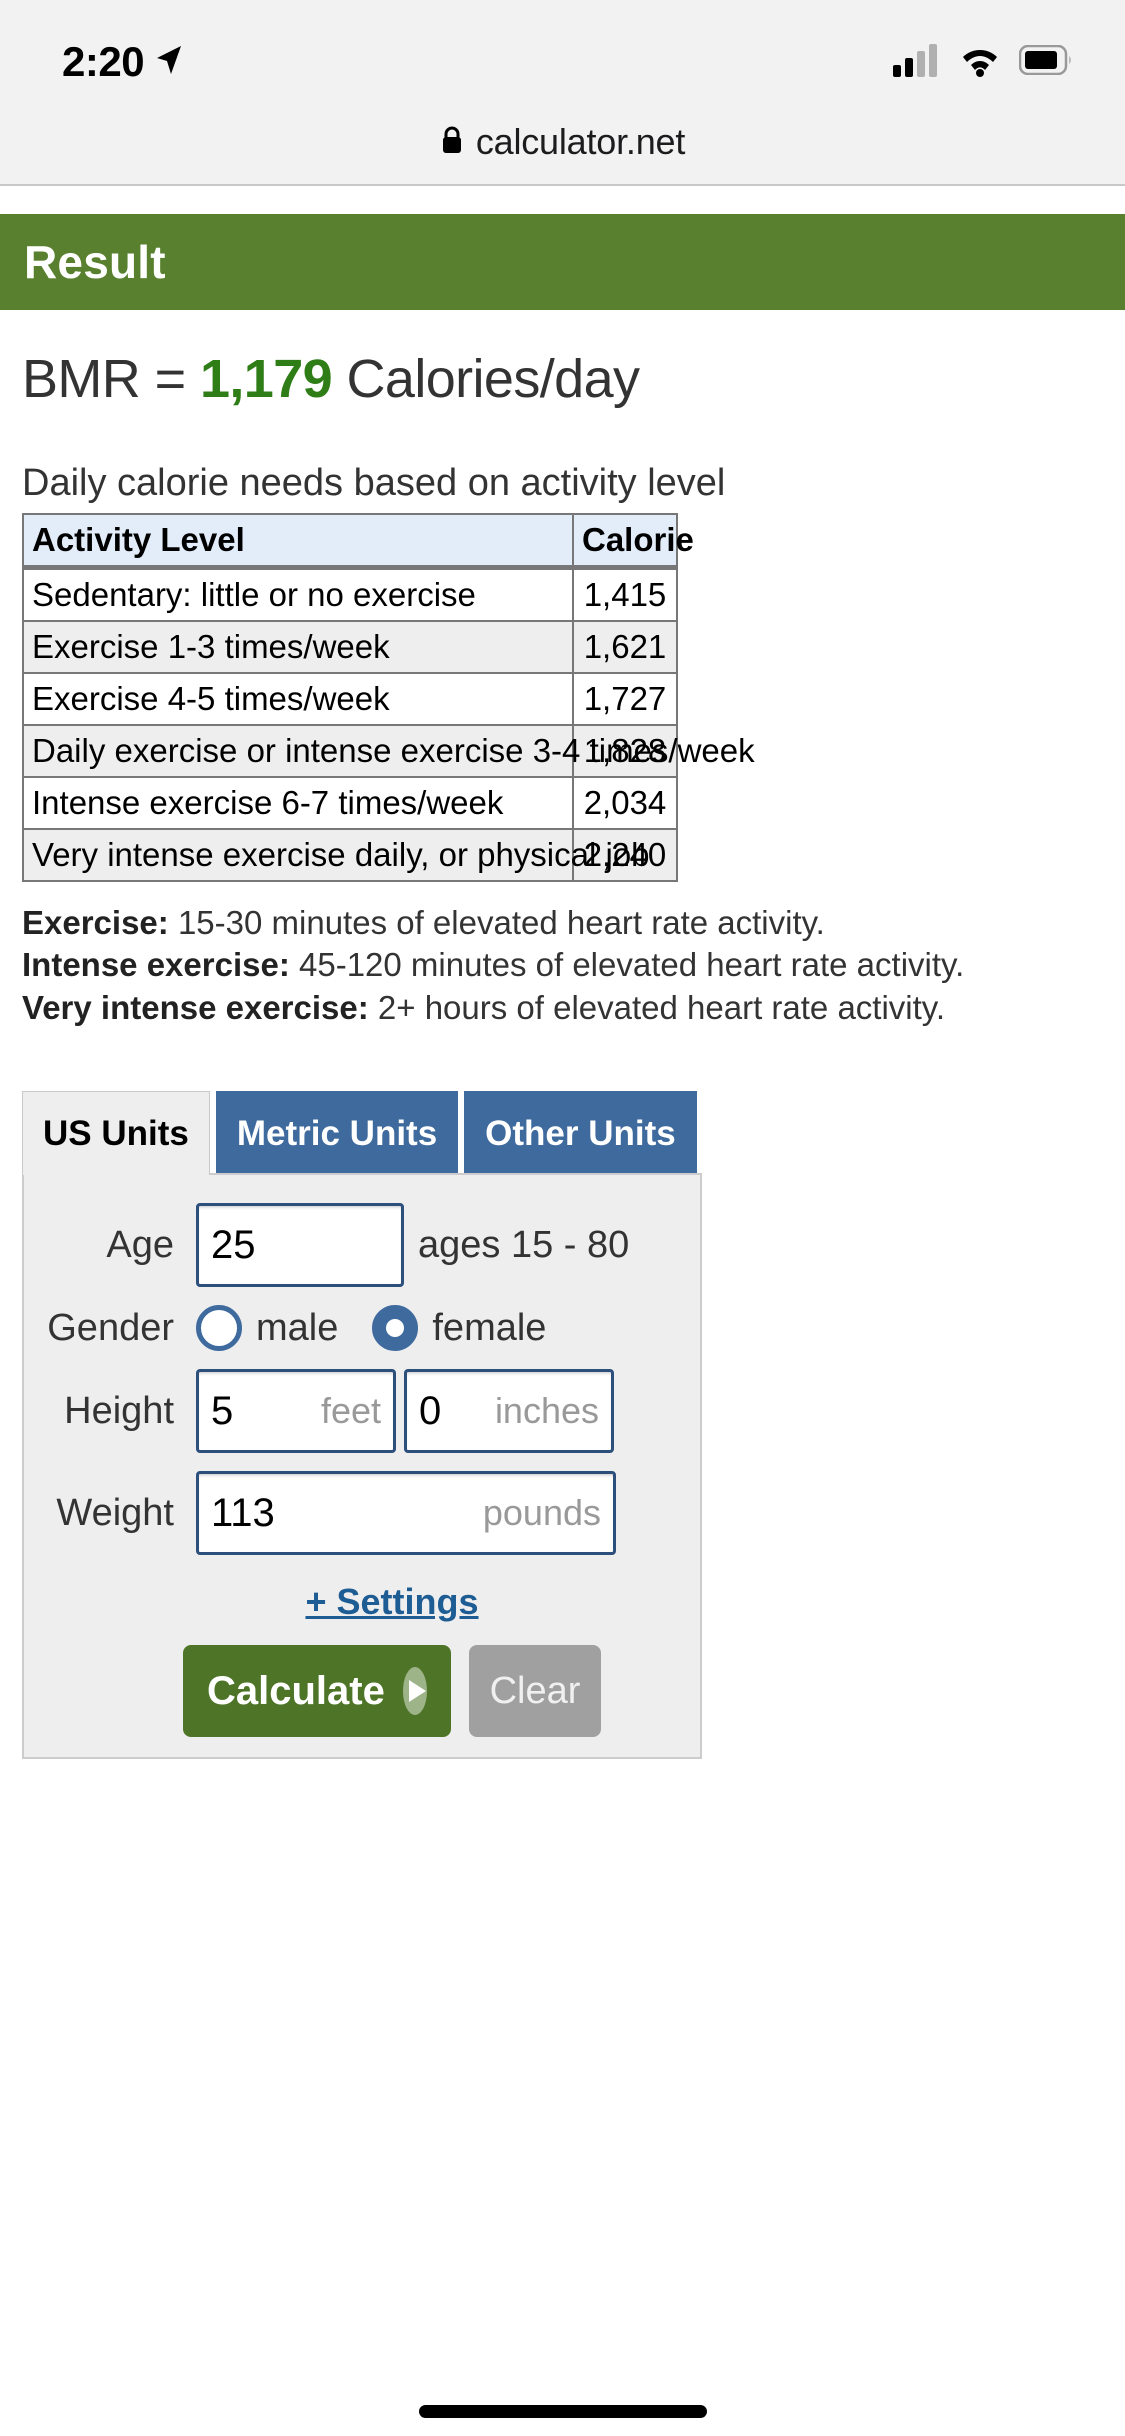  Describe the element at coordinates (266, 379) in the screenshot. I see `bmr-value: 1,179` at that location.